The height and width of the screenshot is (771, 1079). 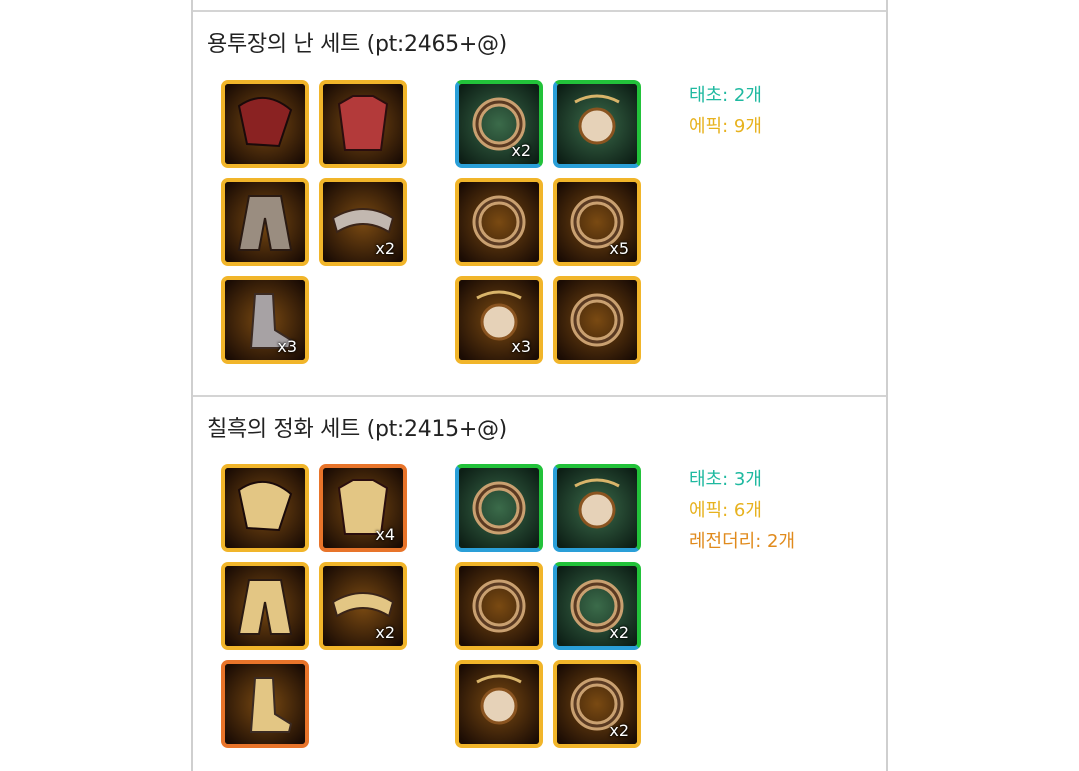 What do you see at coordinates (725, 510) in the screenshot?
I see `stat-epic: 에픽: 6개` at bounding box center [725, 510].